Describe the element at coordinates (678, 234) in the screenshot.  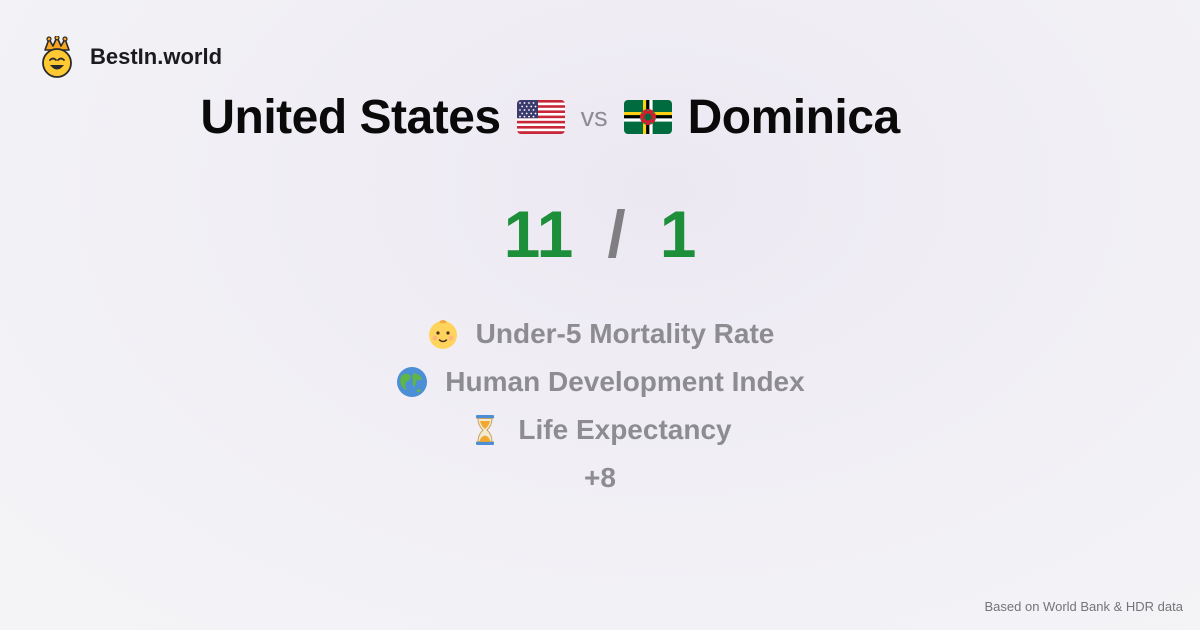
I see `score-b: 1` at that location.